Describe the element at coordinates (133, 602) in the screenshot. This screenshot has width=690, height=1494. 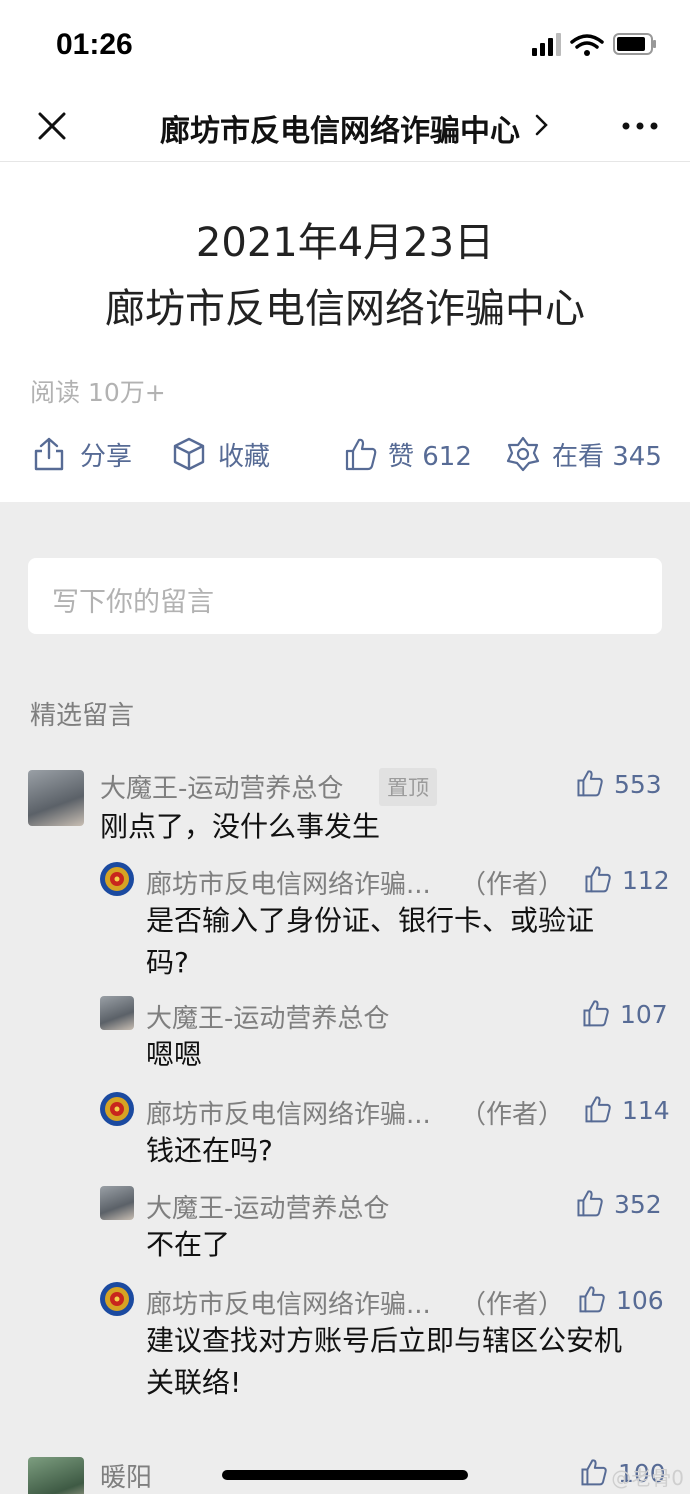
I see `comment-input-placeholder: 写下你的留言` at that location.